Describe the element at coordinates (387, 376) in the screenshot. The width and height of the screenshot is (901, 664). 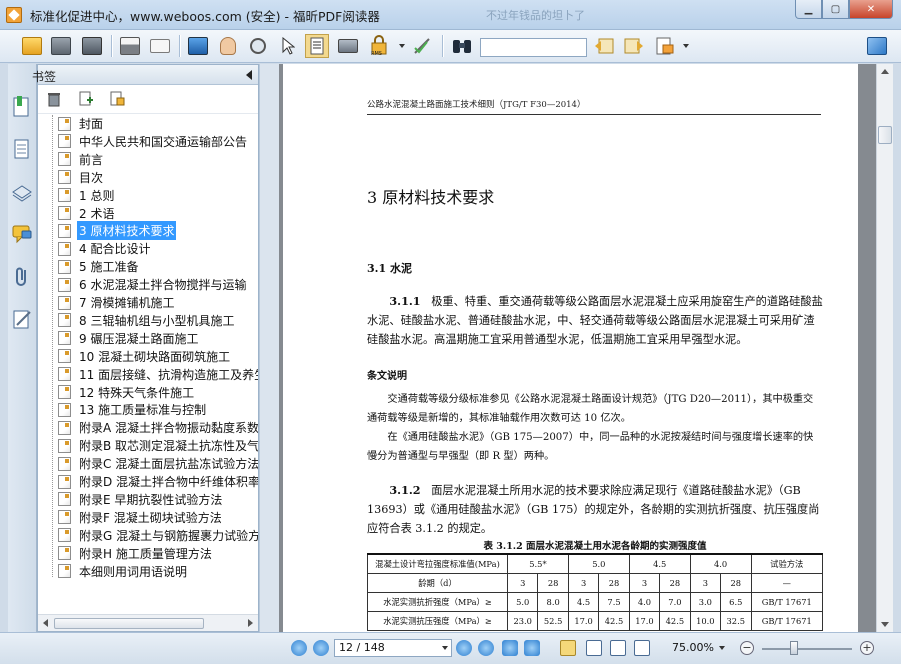
I see `note-title: 条文说明` at that location.